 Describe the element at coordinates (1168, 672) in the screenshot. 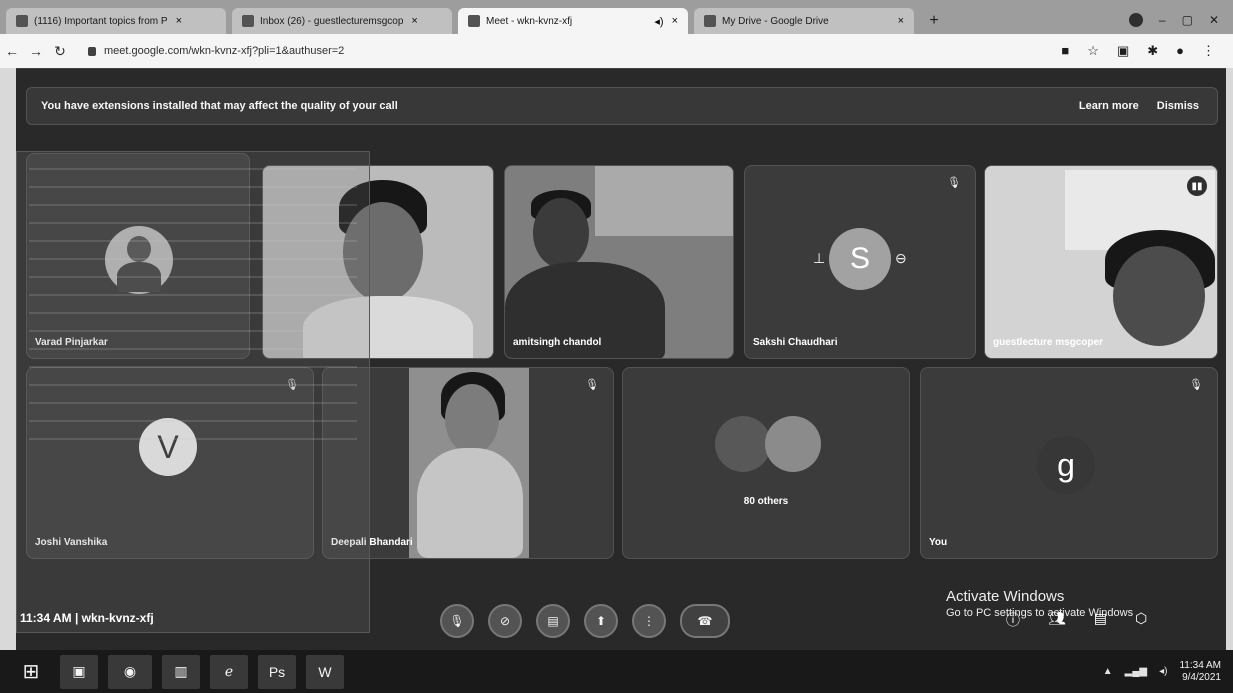

I see `system-tray: ▲ ▂▄▆ ◂) 11:34 AM 9/4/2021` at that location.